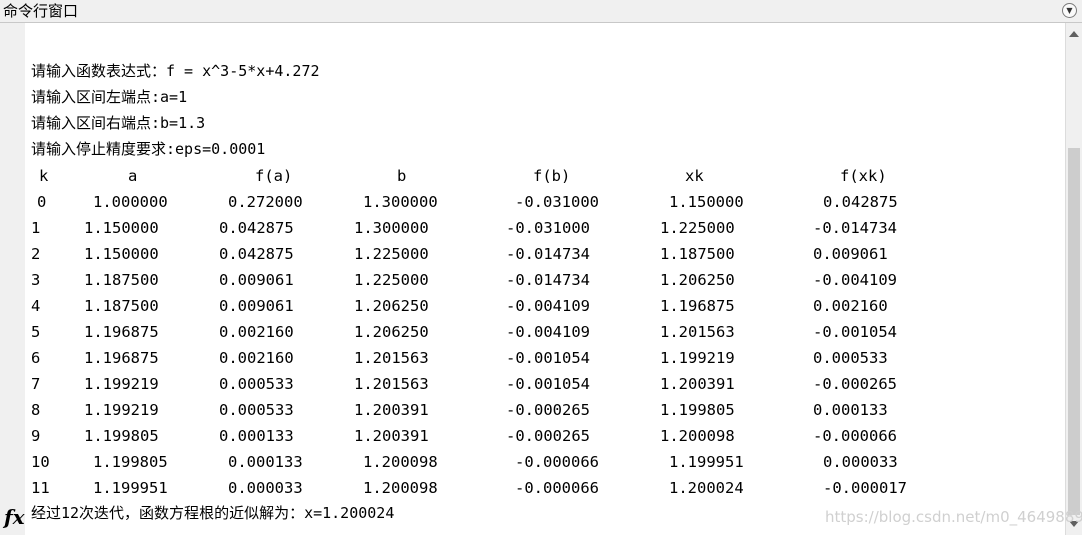 The image size is (1082, 535). What do you see at coordinates (36, 410) in the screenshot?
I see `table-cell: 8` at bounding box center [36, 410].